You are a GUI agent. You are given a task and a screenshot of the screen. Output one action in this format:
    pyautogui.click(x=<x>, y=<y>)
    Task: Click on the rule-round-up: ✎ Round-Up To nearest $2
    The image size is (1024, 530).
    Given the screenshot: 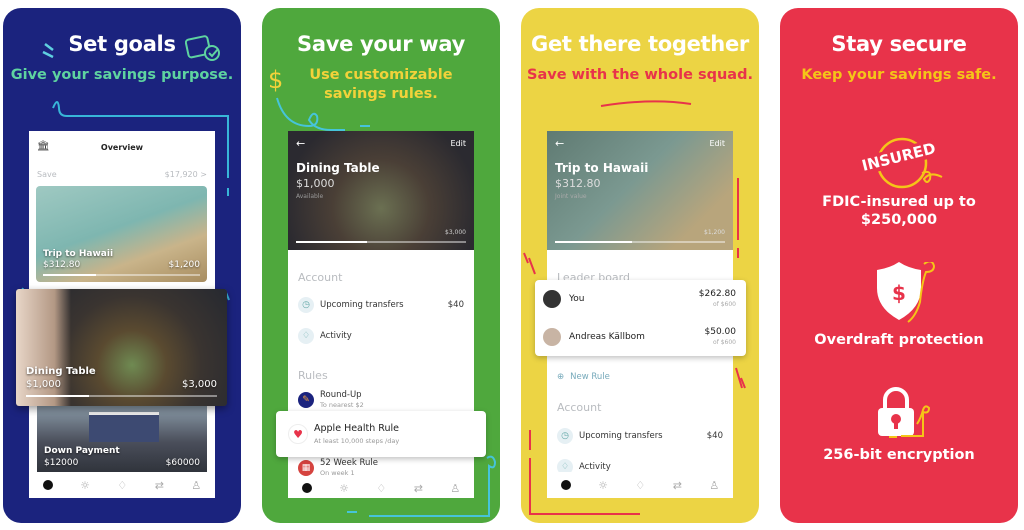 What is the action you would take?
    pyautogui.click(x=381, y=399)
    